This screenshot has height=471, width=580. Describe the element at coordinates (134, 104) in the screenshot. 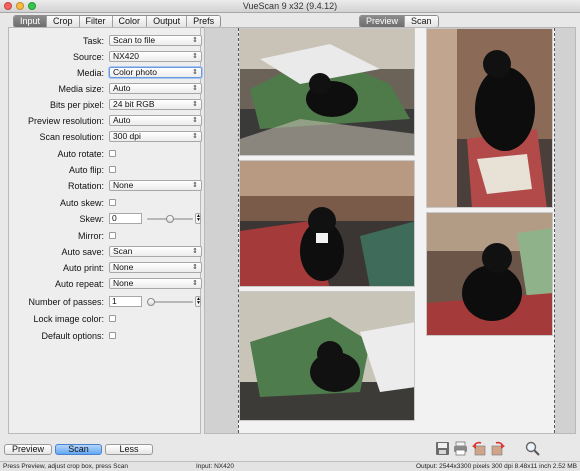

I see `bits-per-pixel-value: 24 bit RGB` at that location.